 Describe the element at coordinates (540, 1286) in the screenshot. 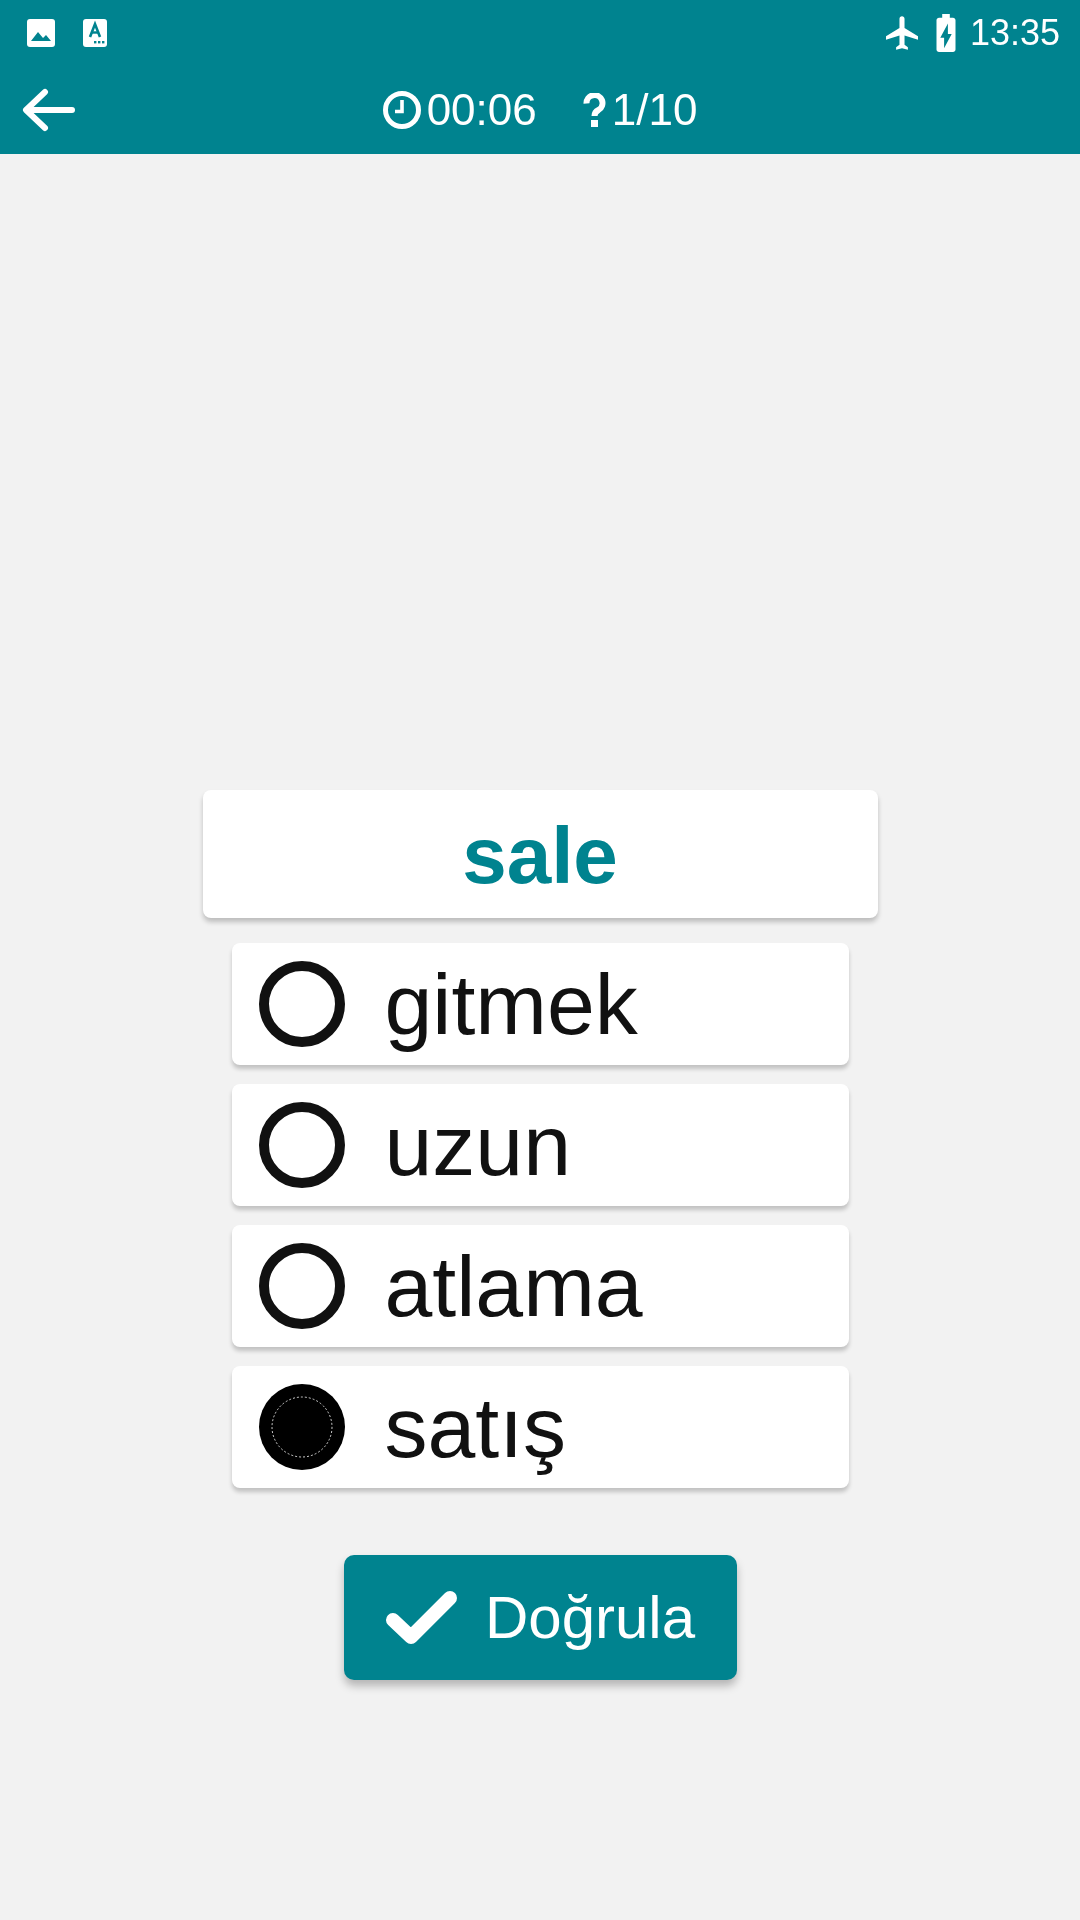

I see `answer-option: atlama` at that location.